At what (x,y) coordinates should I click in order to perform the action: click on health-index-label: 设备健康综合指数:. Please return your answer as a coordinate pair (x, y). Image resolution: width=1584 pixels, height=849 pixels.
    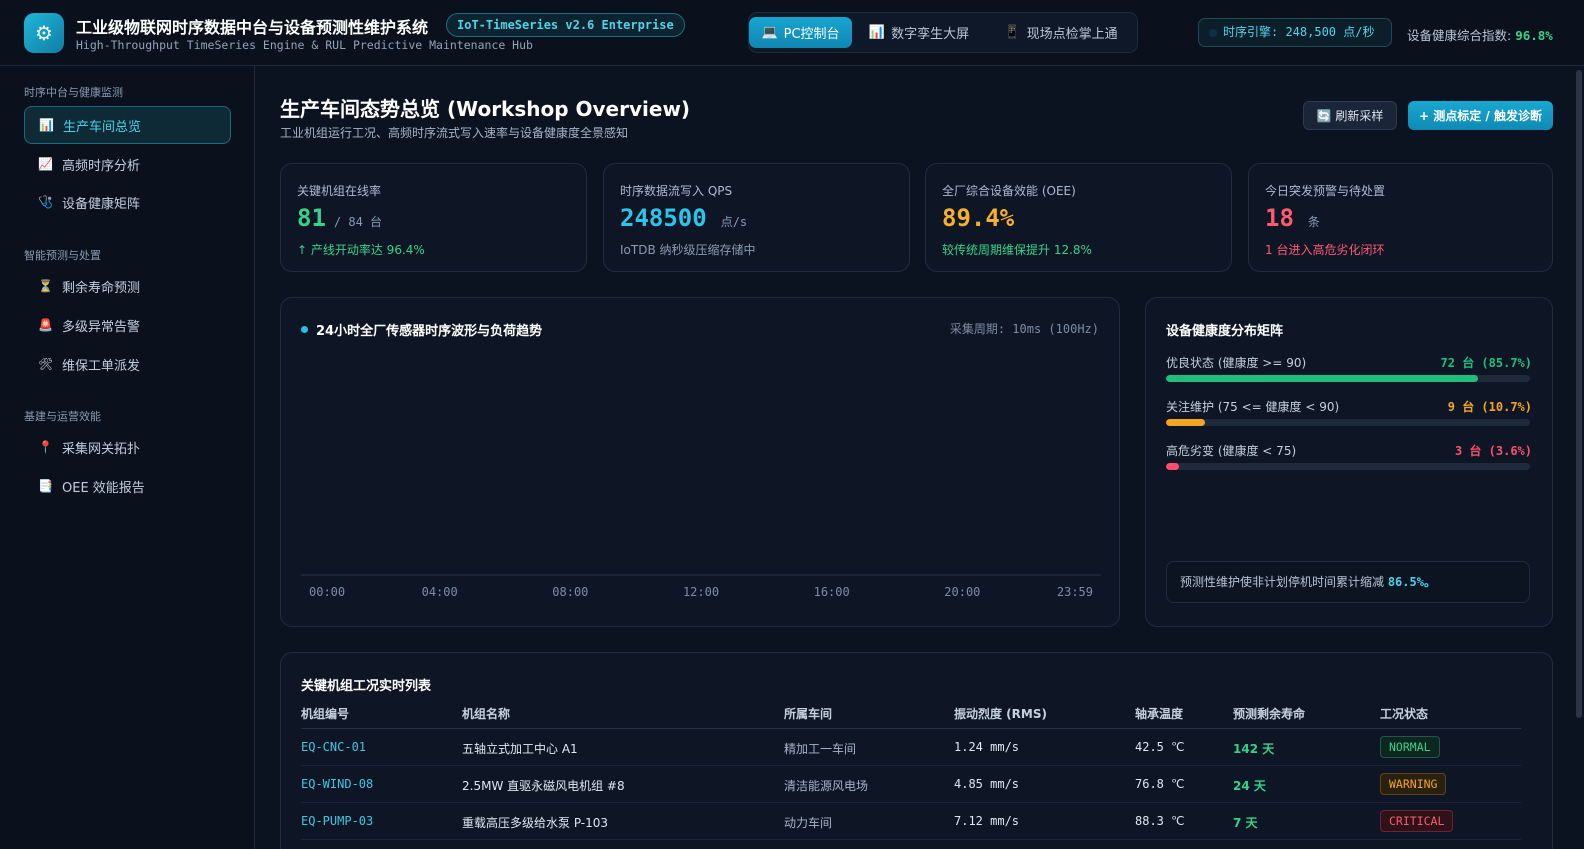
    Looking at the image, I should click on (1461, 35).